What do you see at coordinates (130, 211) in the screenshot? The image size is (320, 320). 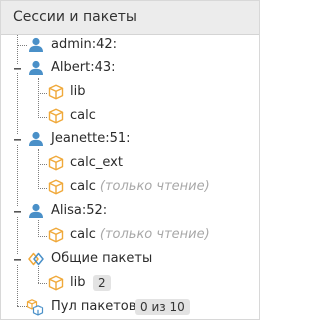 I see `tree-node-session-alisa: Alisa:52:` at bounding box center [130, 211].